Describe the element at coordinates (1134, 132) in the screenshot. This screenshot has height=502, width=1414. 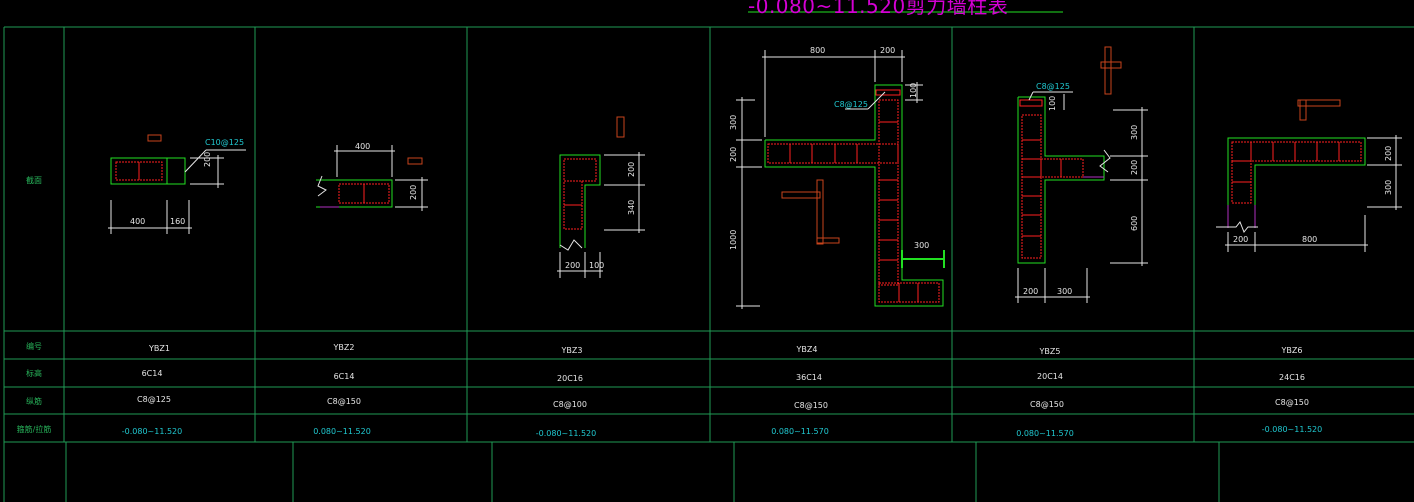
I see `ybz5-dim-right-a: 300` at that location.